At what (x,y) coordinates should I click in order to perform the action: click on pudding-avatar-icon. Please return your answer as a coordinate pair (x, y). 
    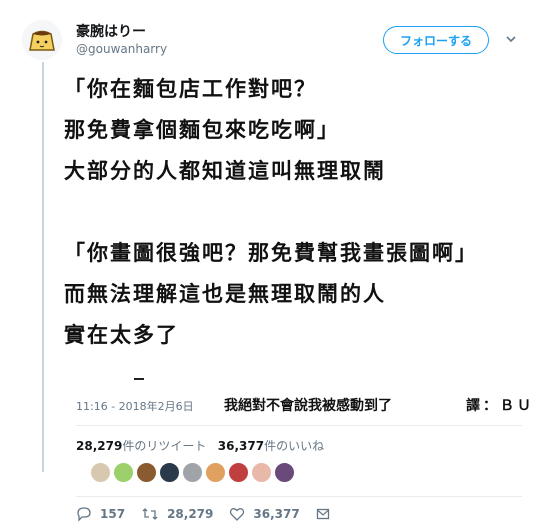
    Looking at the image, I should click on (42, 40).